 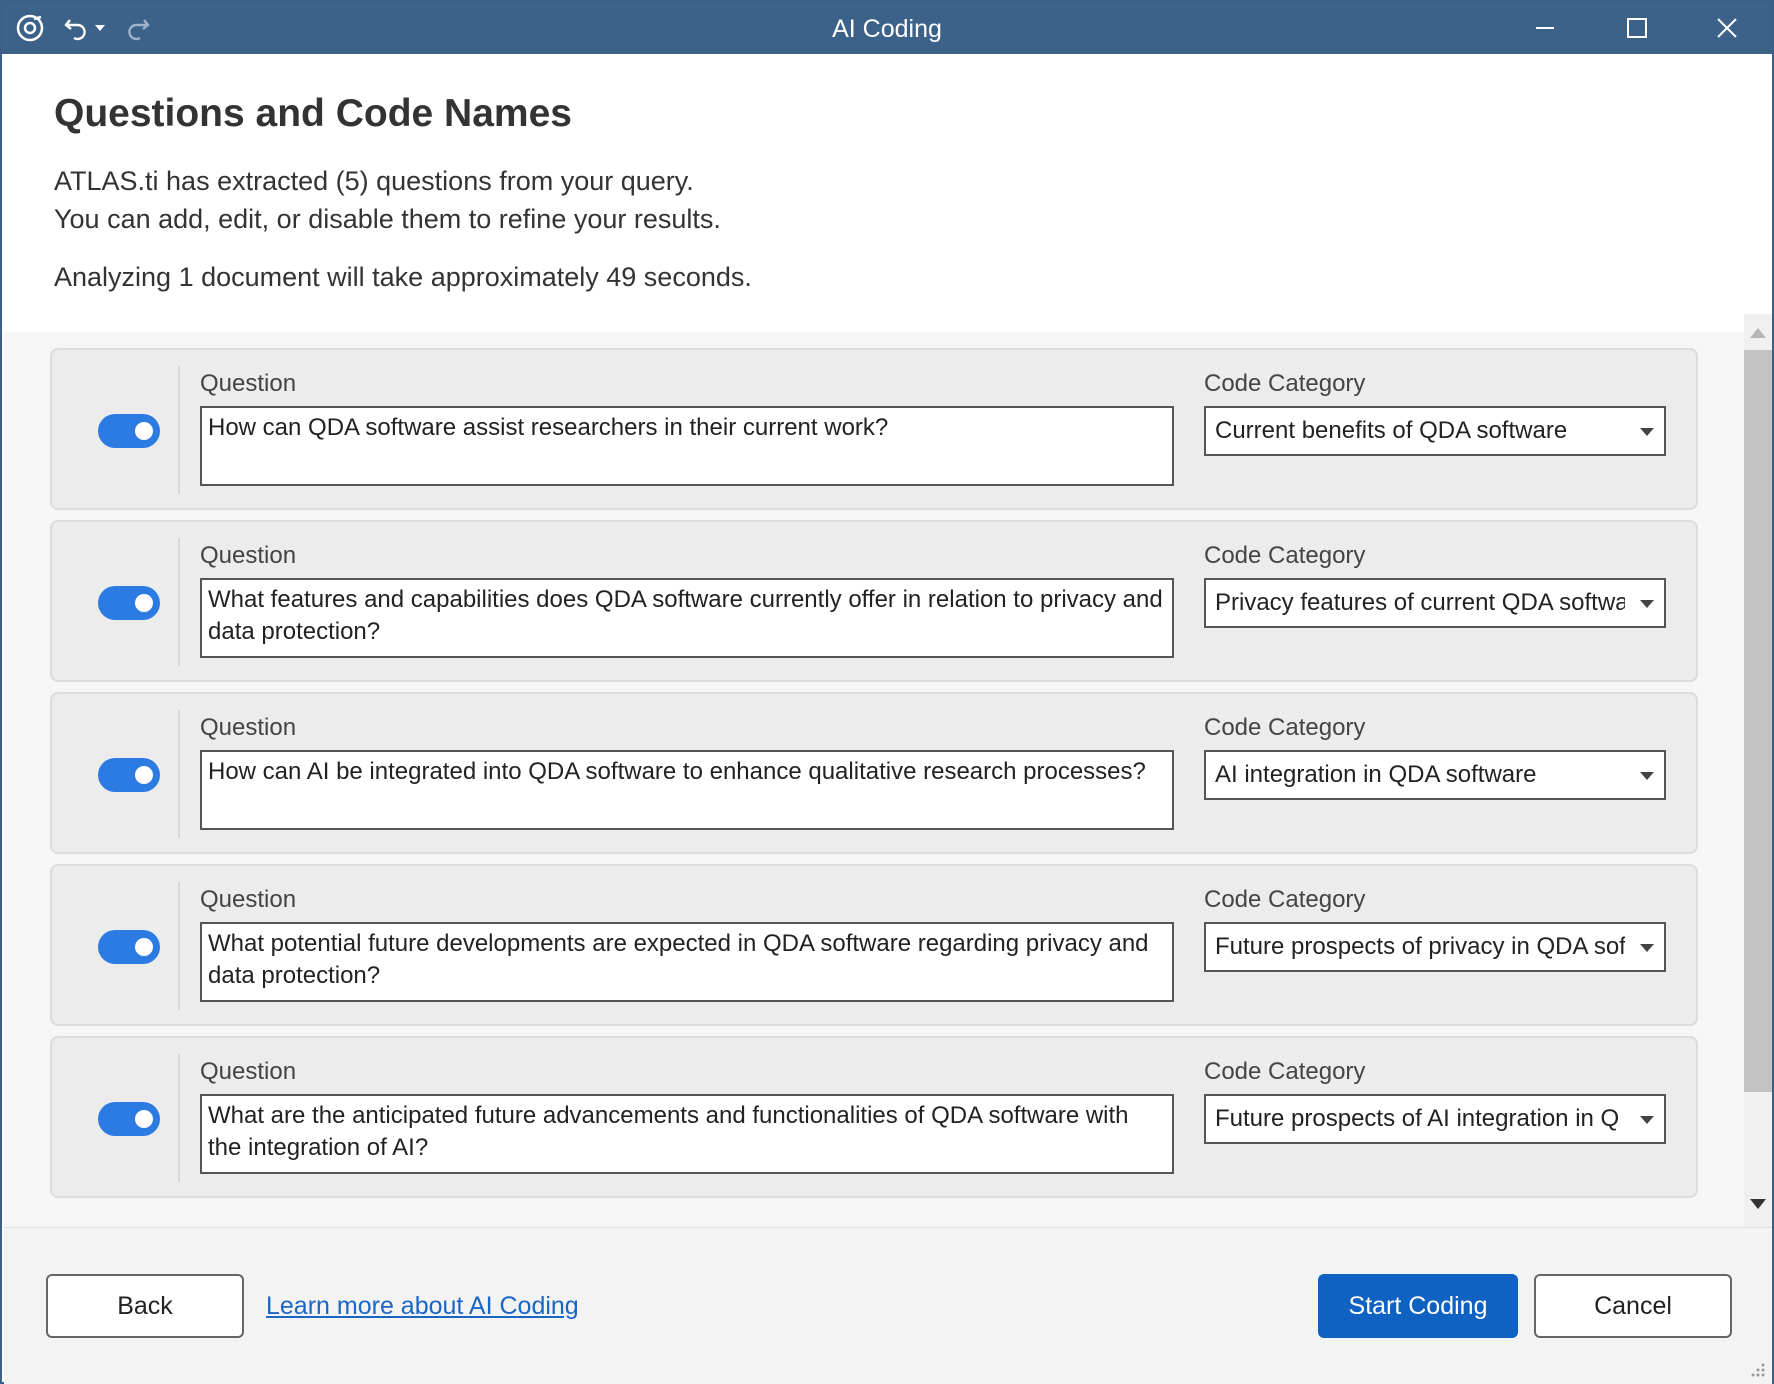 What do you see at coordinates (1758, 721) in the screenshot?
I see `scrollbar-thumb` at bounding box center [1758, 721].